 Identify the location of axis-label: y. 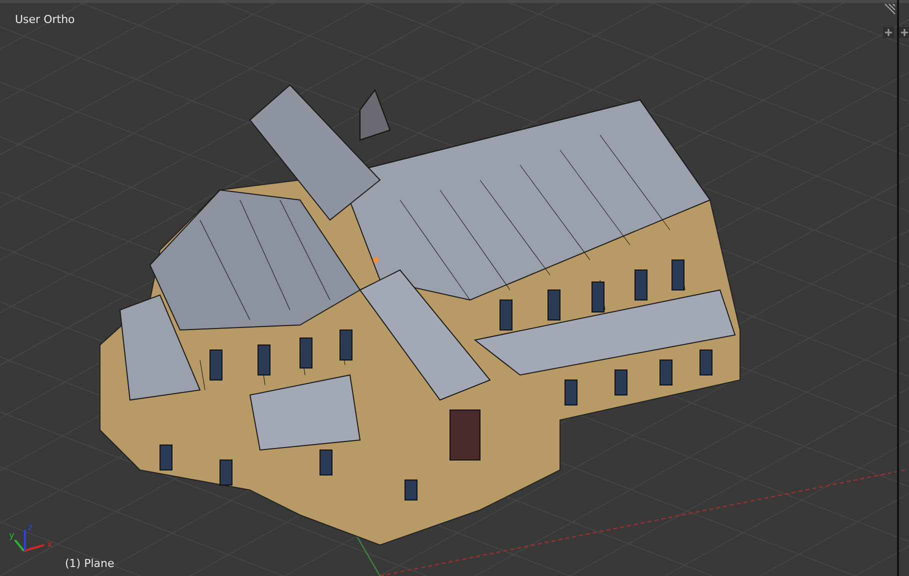
(11, 536).